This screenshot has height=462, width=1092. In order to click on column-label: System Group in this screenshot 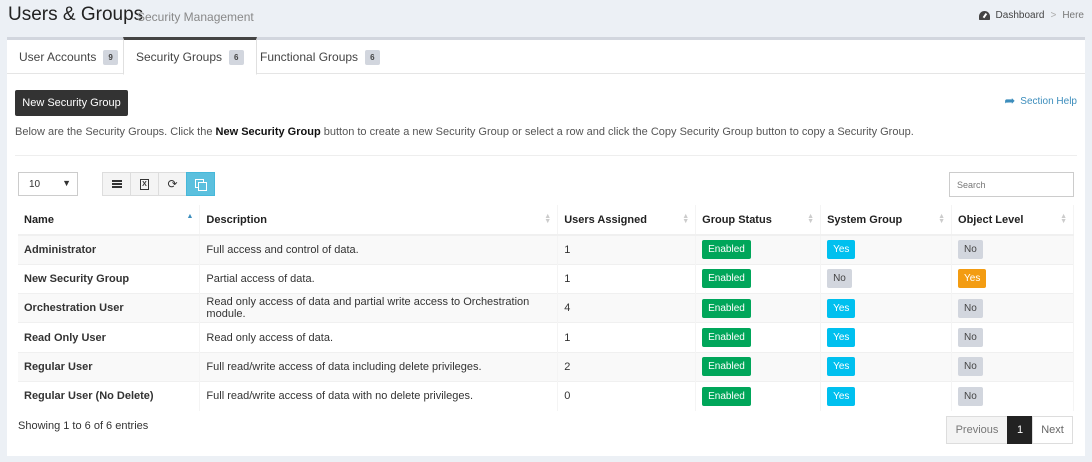, I will do `click(865, 219)`.